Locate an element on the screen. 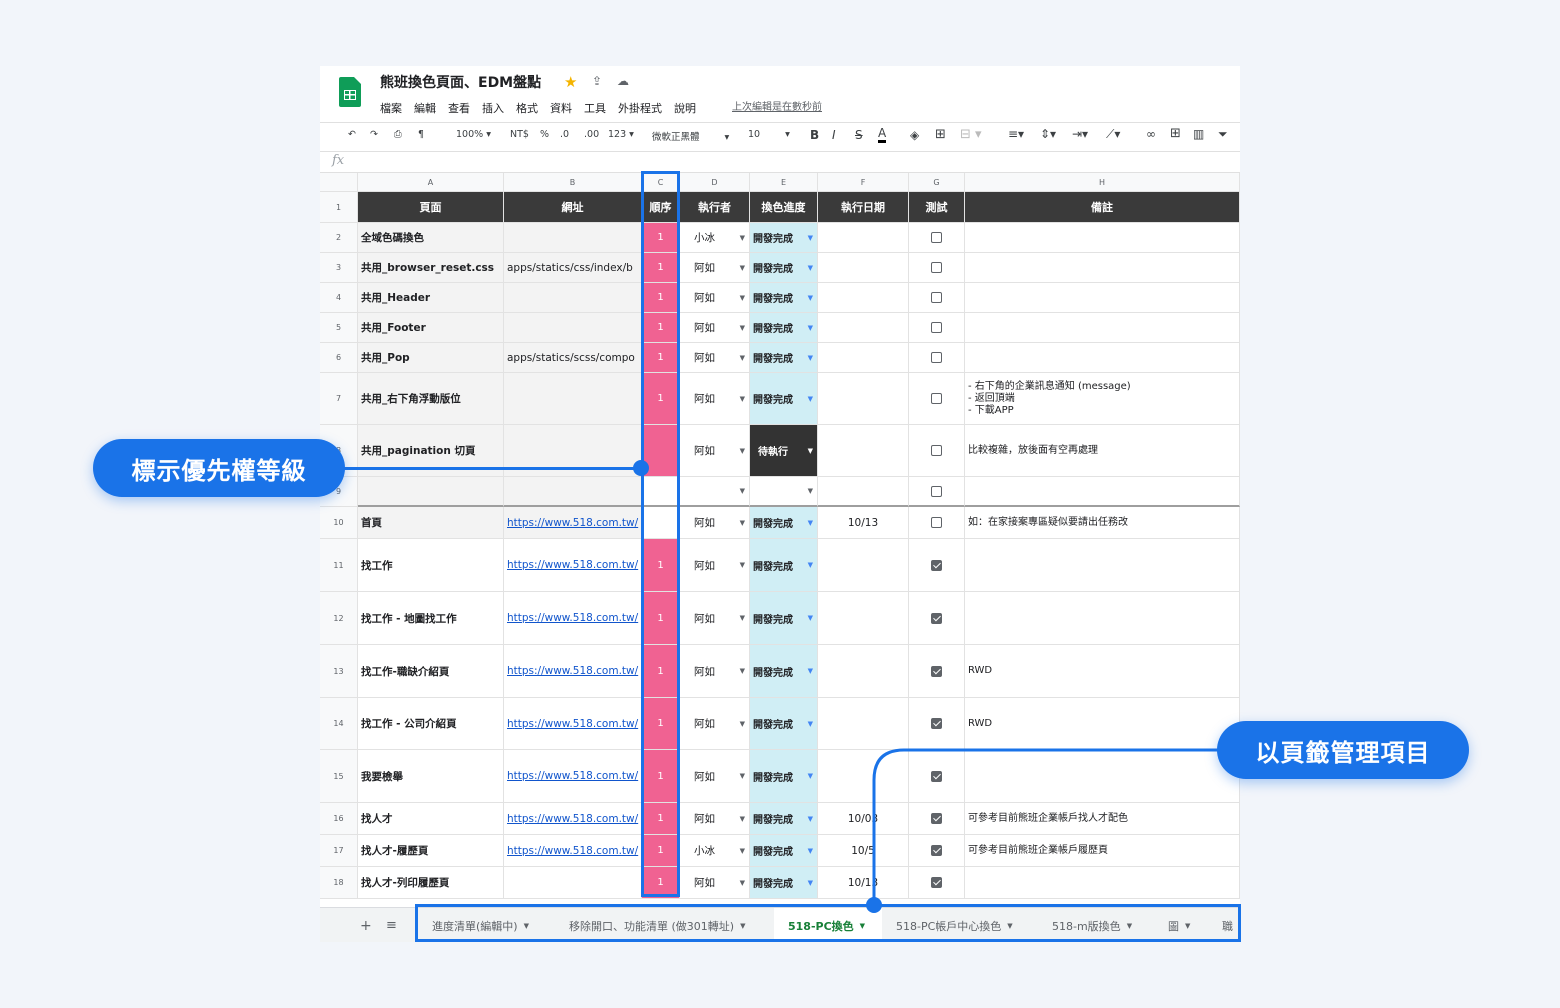 The height and width of the screenshot is (1008, 1560). page-cell: 共用_browser_reset.css is located at coordinates (431, 268).